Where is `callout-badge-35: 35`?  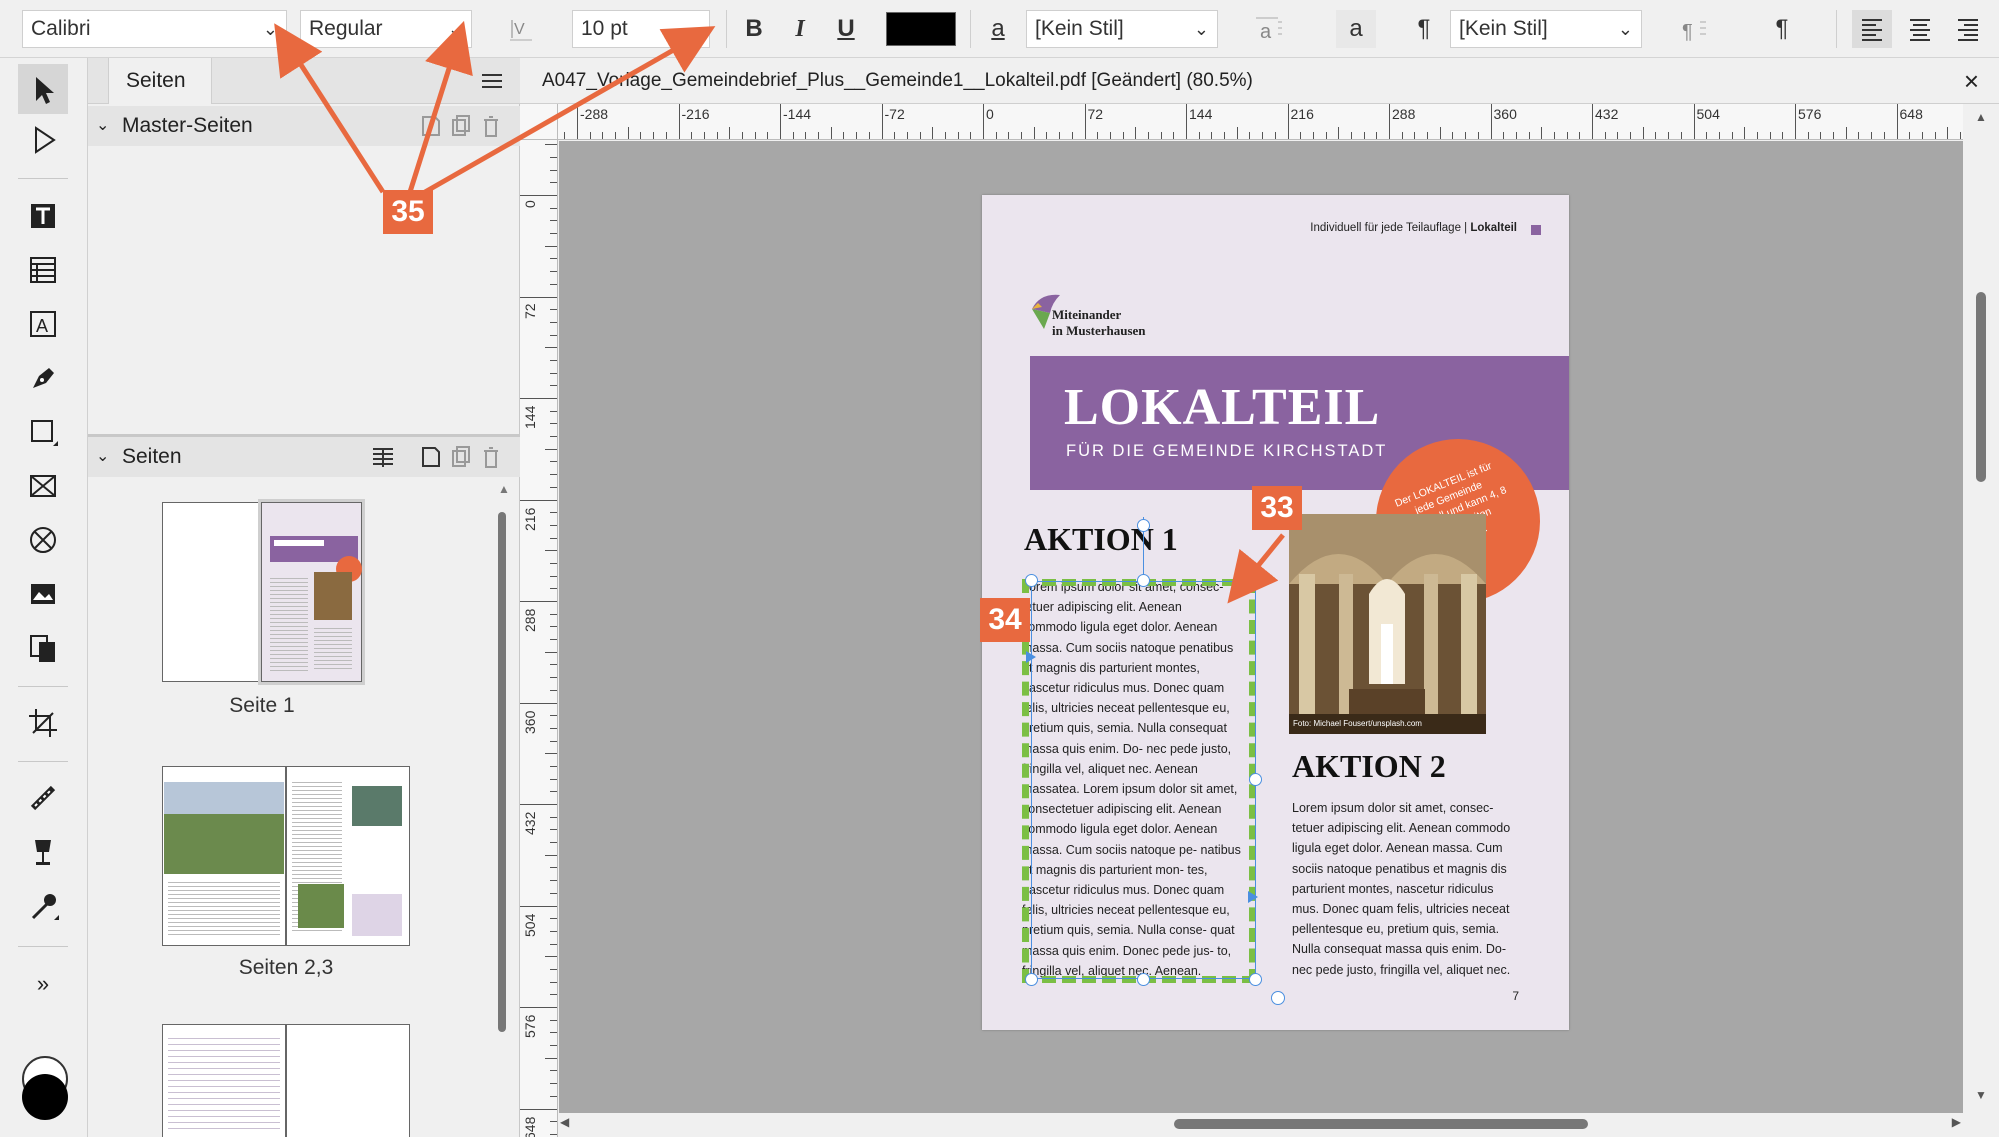
callout-badge-35: 35 is located at coordinates (408, 212).